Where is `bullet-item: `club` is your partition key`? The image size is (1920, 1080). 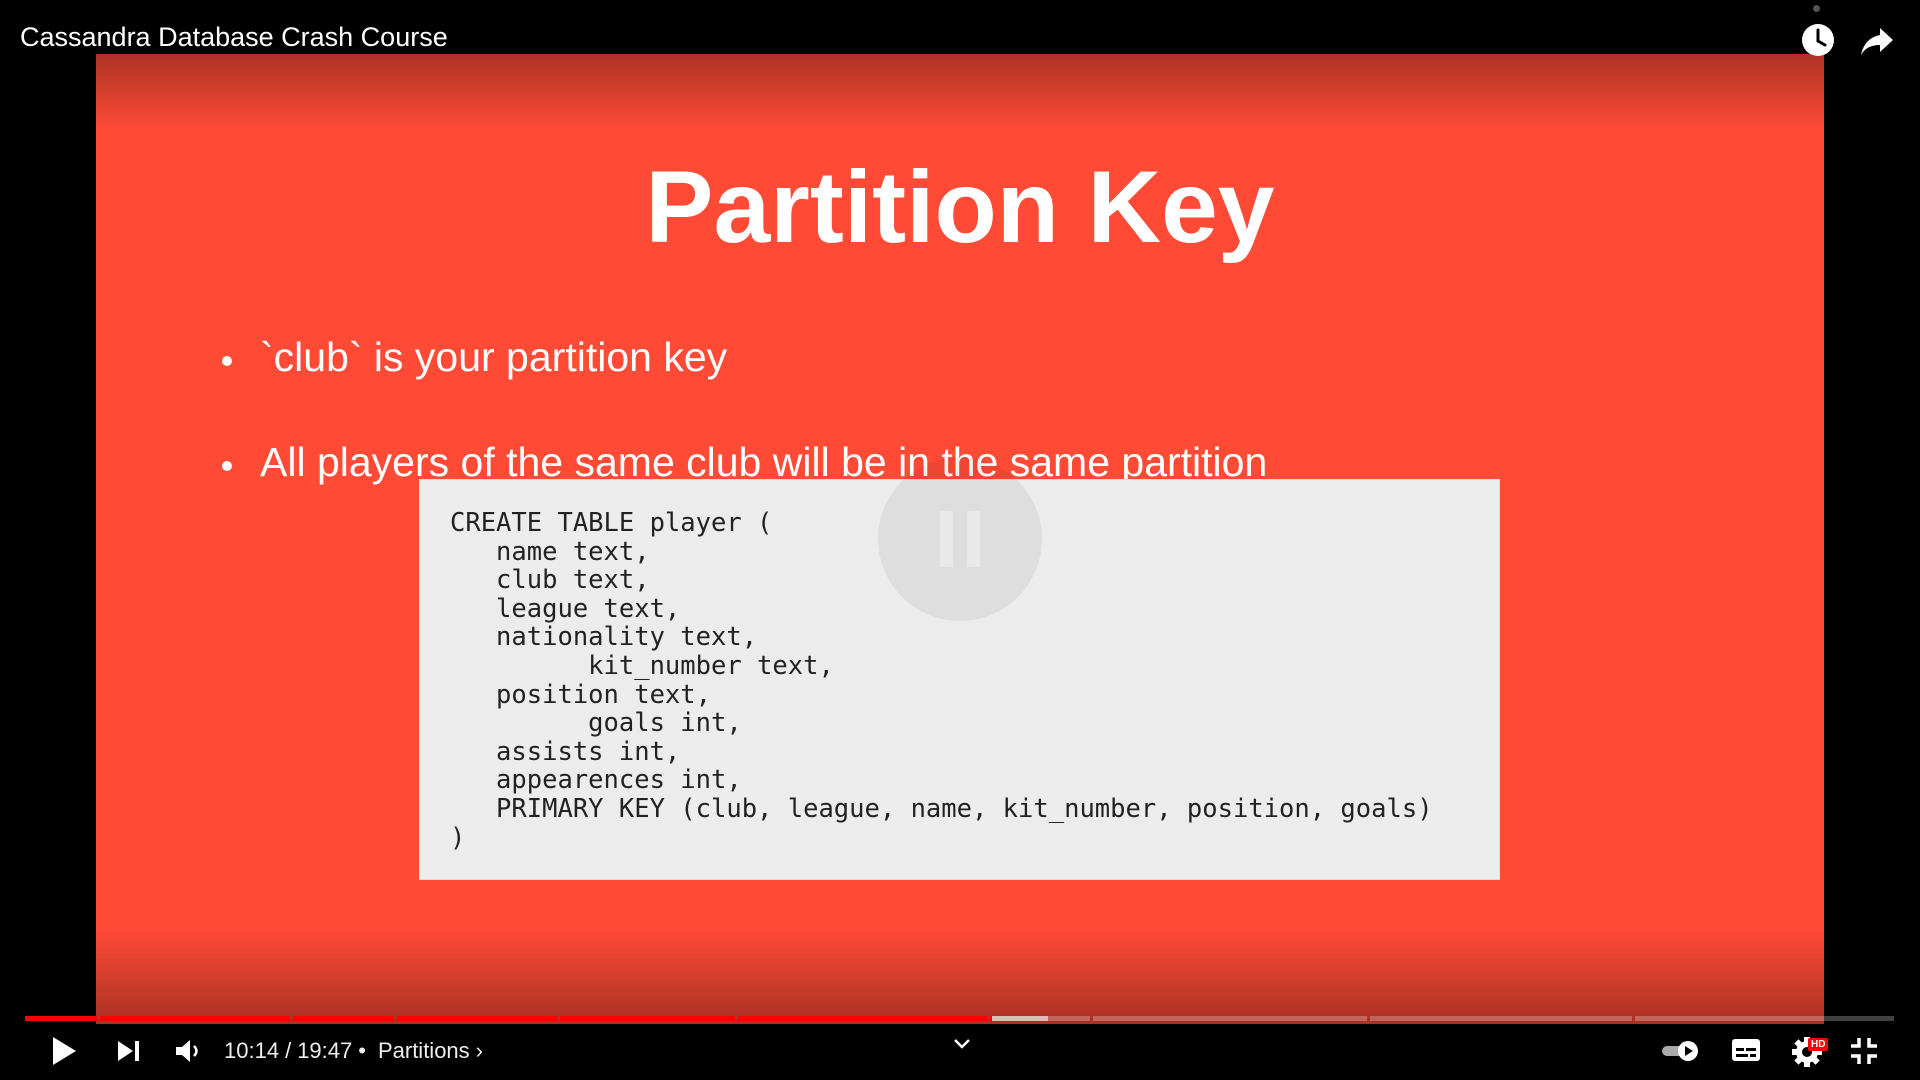 bullet-item: `club` is your partition key is located at coordinates (742, 386).